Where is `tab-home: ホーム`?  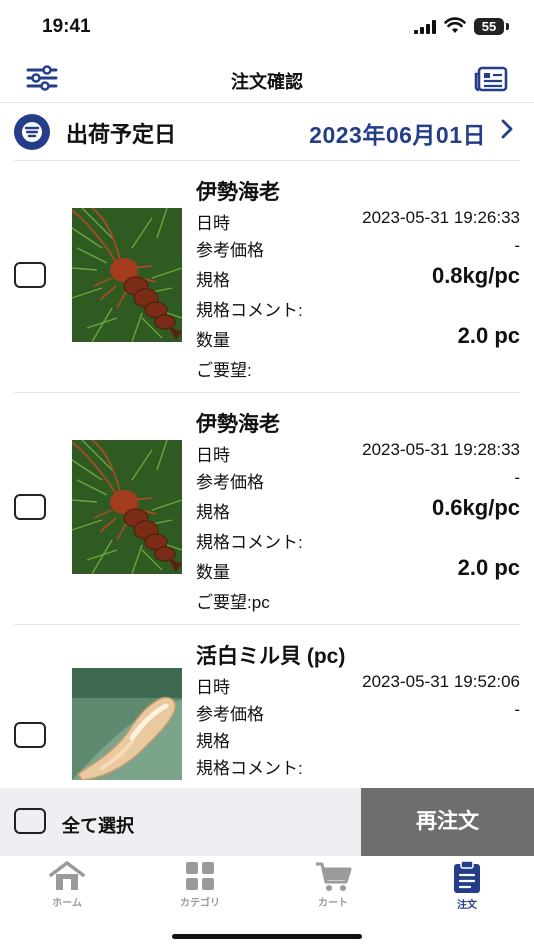 tab-home: ホーム is located at coordinates (67, 884).